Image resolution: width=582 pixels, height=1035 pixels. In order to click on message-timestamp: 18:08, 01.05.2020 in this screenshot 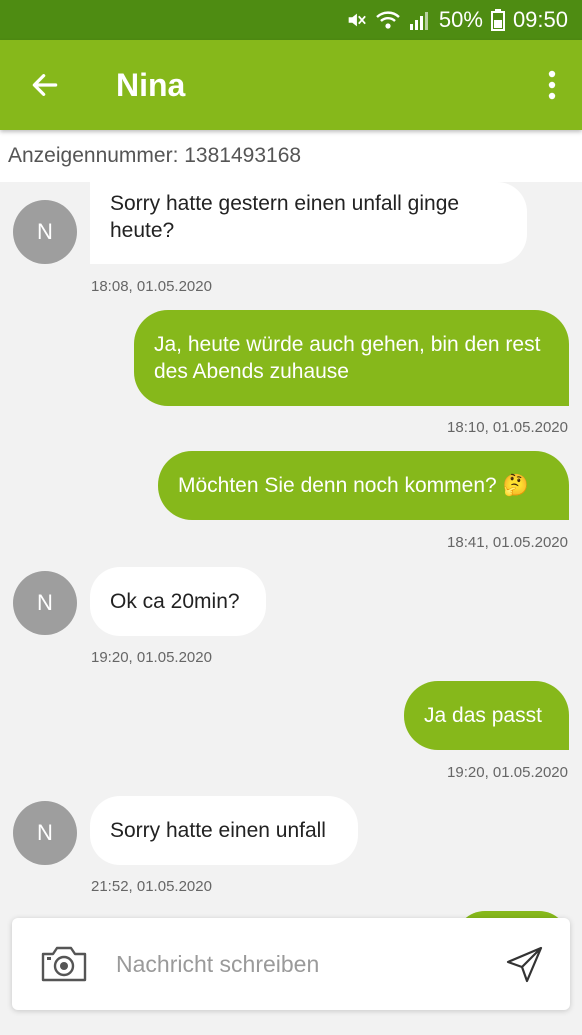, I will do `click(151, 286)`.